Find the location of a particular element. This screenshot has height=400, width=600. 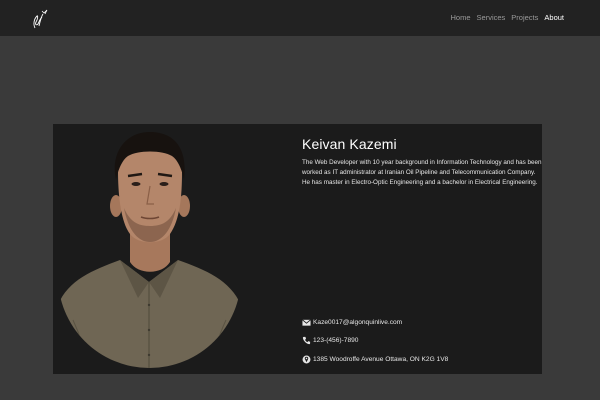

location-icon is located at coordinates (306, 359).